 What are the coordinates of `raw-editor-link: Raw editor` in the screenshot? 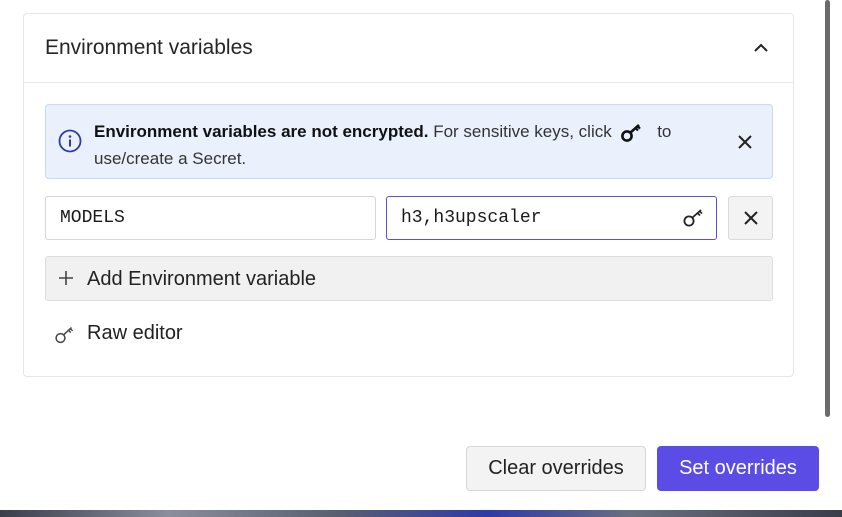 It's located at (145, 335).